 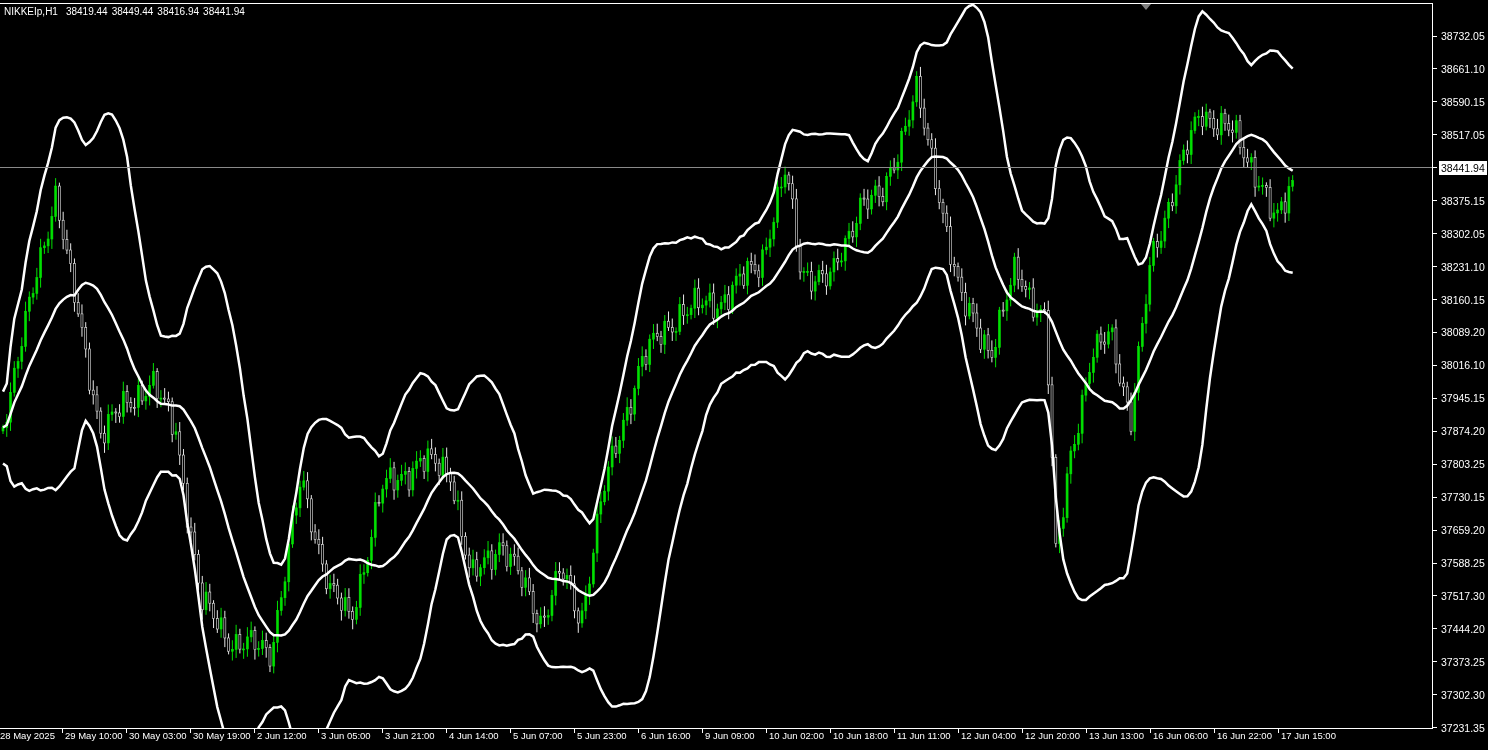 What do you see at coordinates (158, 736) in the screenshot?
I see `time-label: 30 May 03:00` at bounding box center [158, 736].